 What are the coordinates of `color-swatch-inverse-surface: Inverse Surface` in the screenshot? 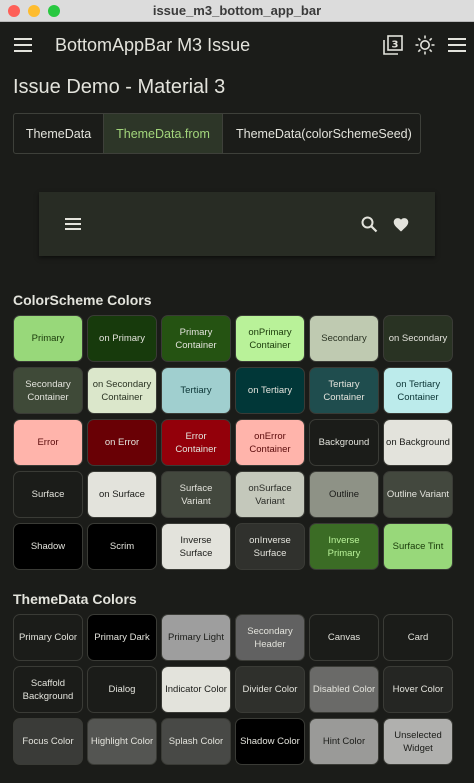 It's located at (196, 546).